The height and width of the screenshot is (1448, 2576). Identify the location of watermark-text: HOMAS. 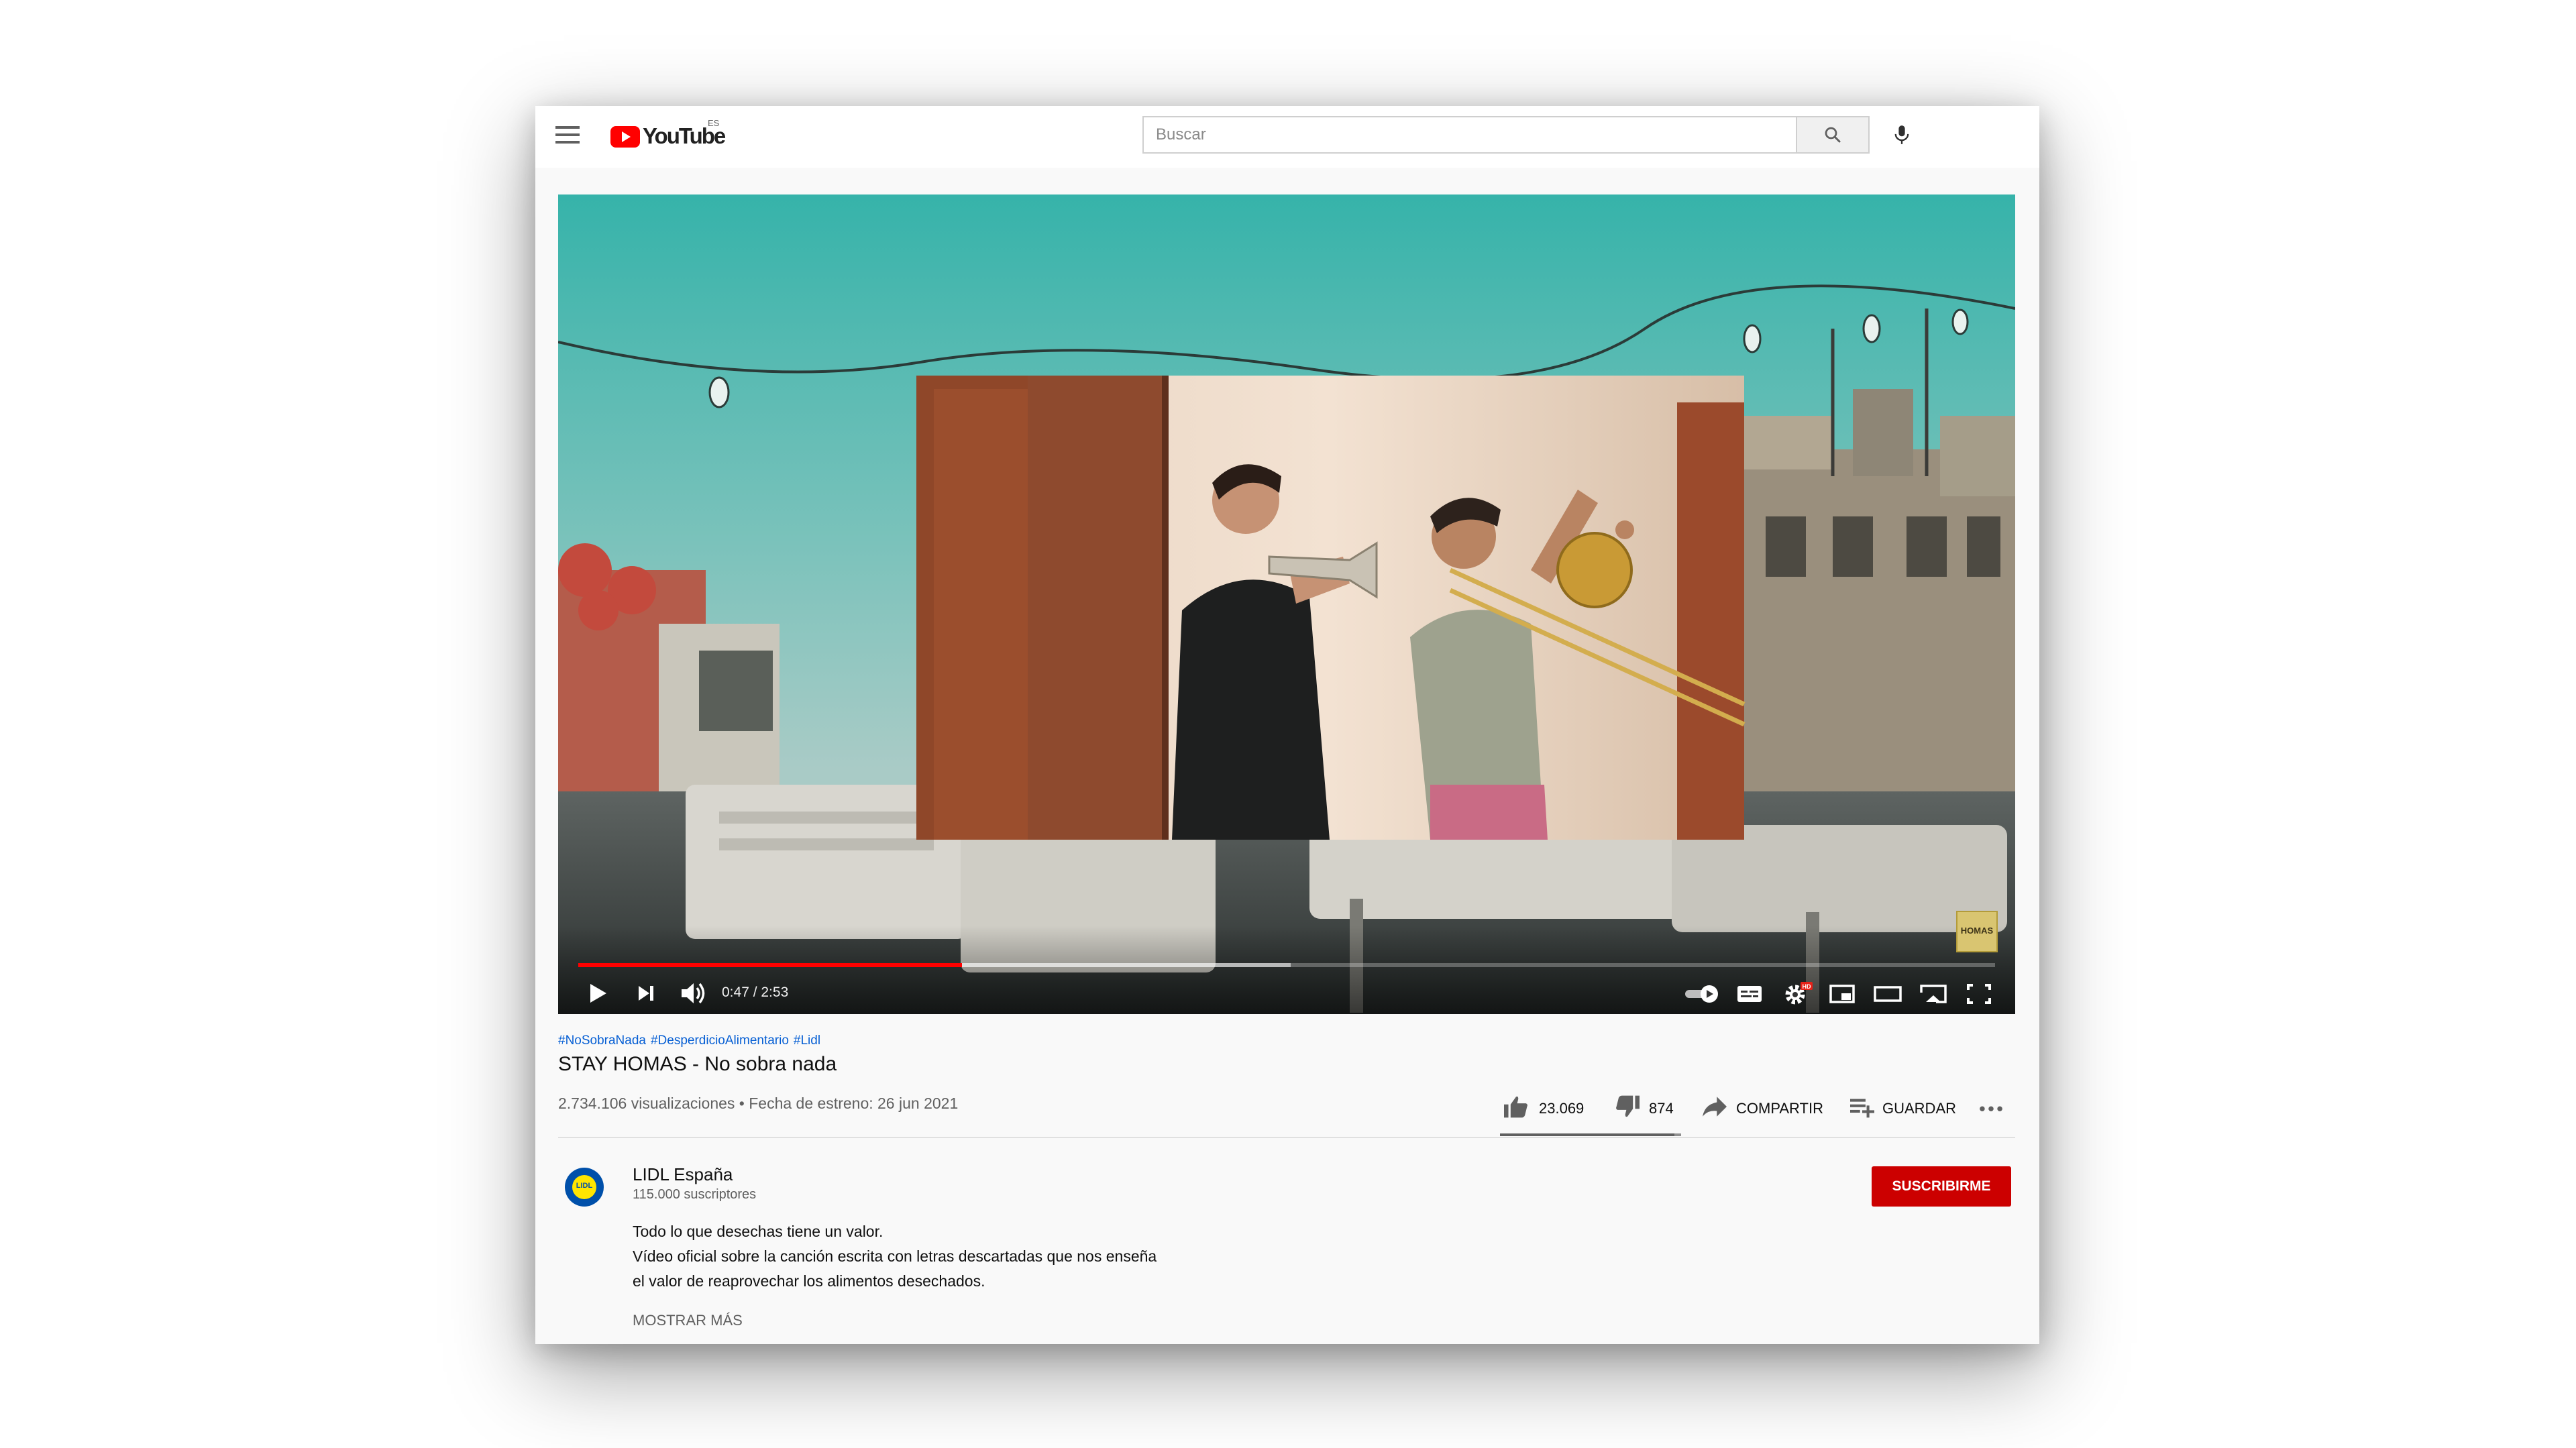
(1977, 931).